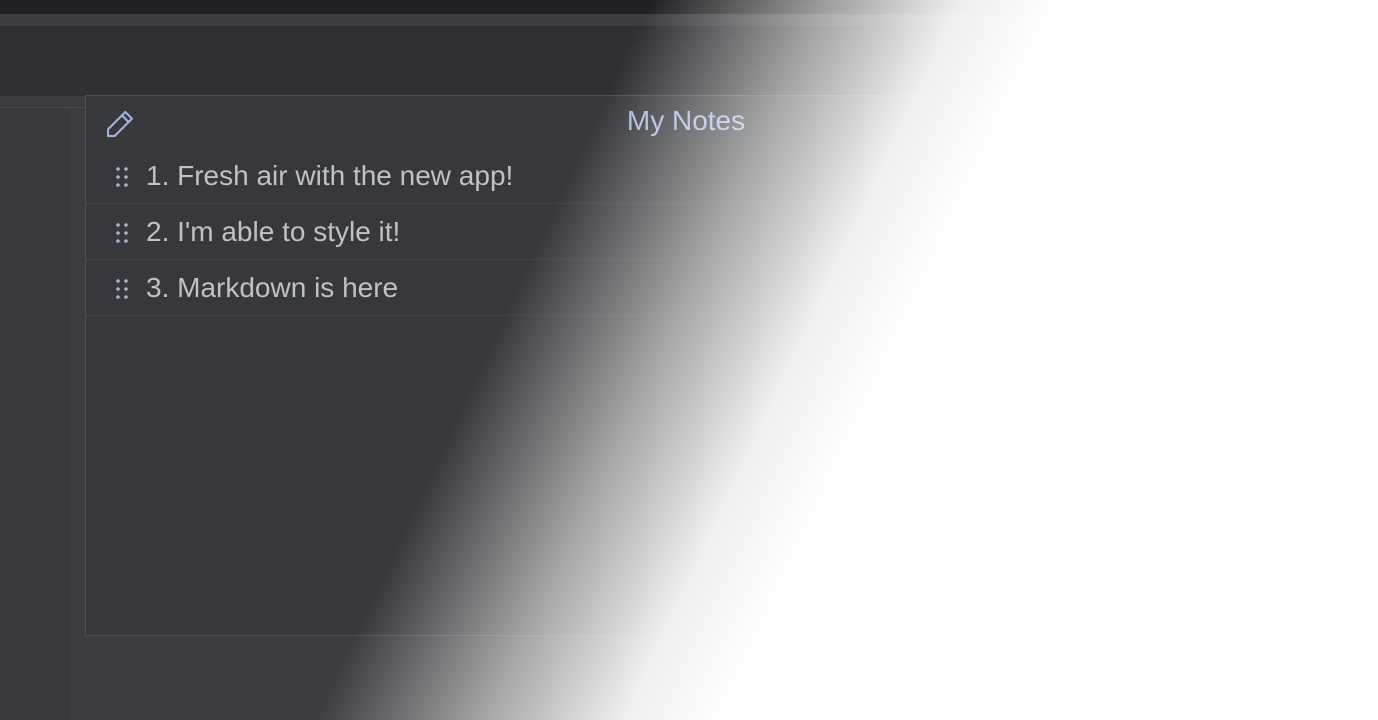  What do you see at coordinates (686, 288) in the screenshot?
I see `note-item: 3. Markdown is here Thu Apr 25 2024` at bounding box center [686, 288].